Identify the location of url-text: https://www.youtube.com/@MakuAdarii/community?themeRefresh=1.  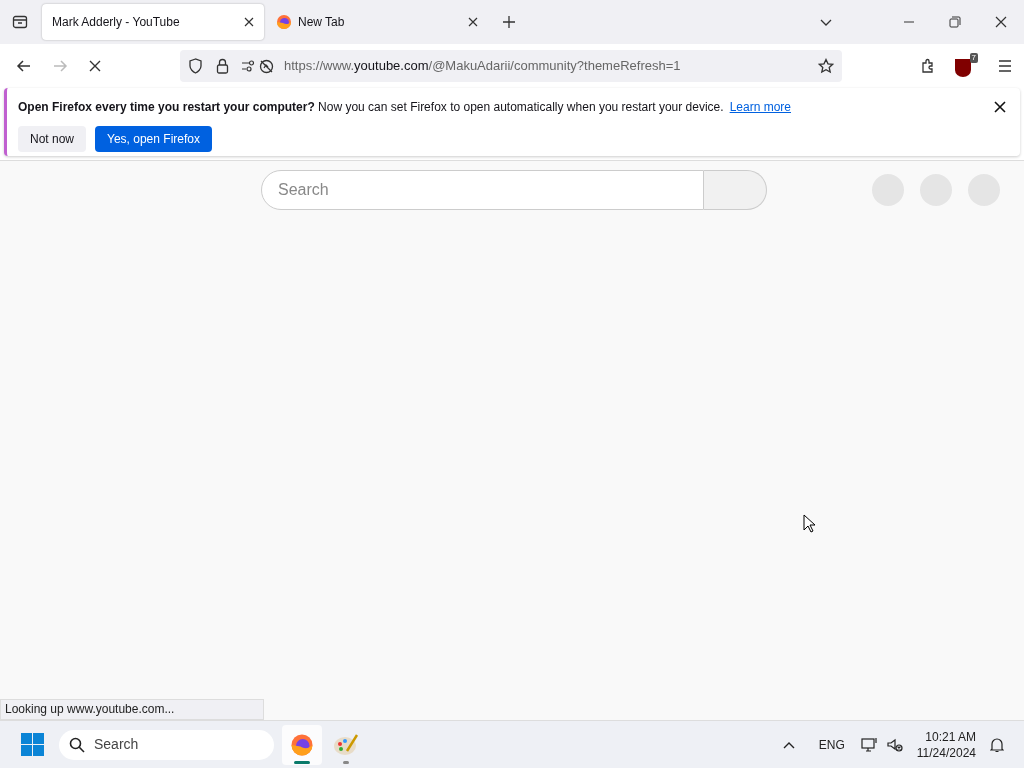
(482, 66).